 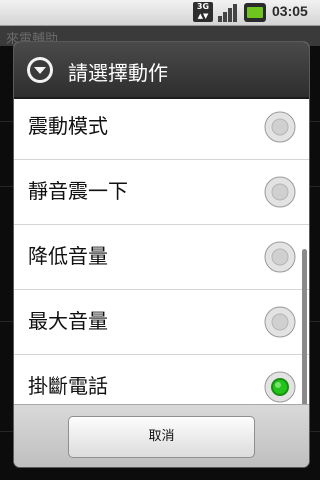 What do you see at coordinates (78, 191) in the screenshot?
I see `option-label: 靜音震一下` at bounding box center [78, 191].